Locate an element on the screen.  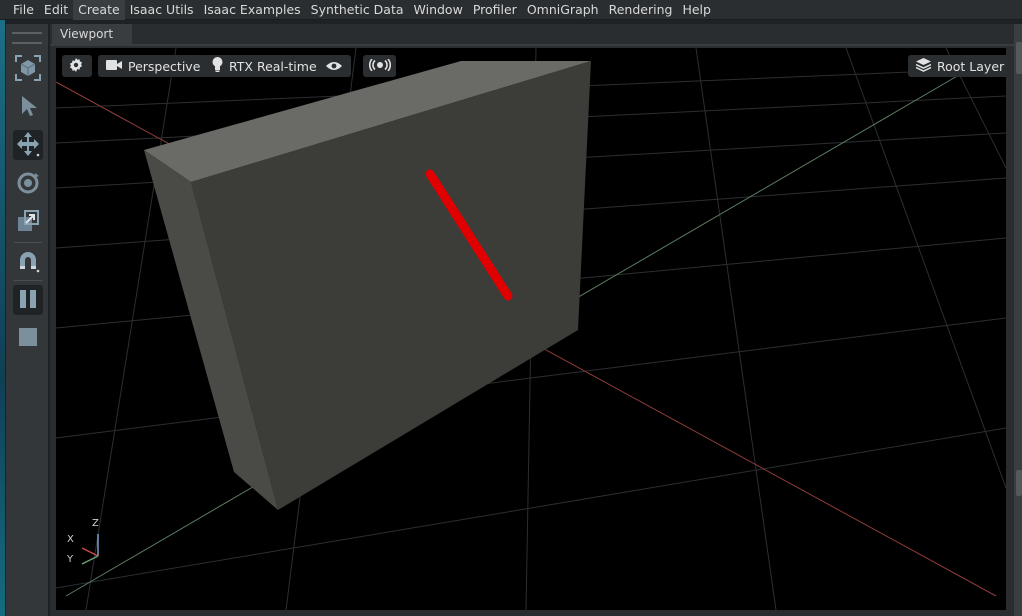
scale-button is located at coordinates (28, 222).